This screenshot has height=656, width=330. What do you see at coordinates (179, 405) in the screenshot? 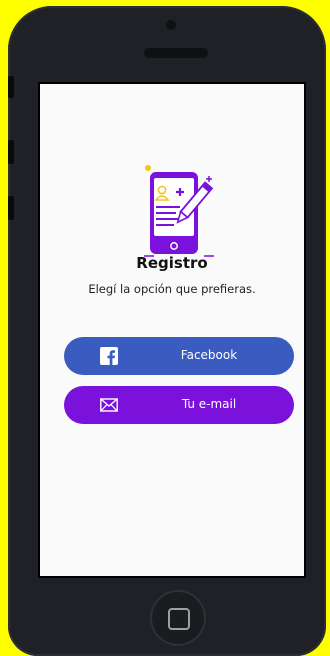
I see `email-login-button: Tu e-mail` at bounding box center [179, 405].